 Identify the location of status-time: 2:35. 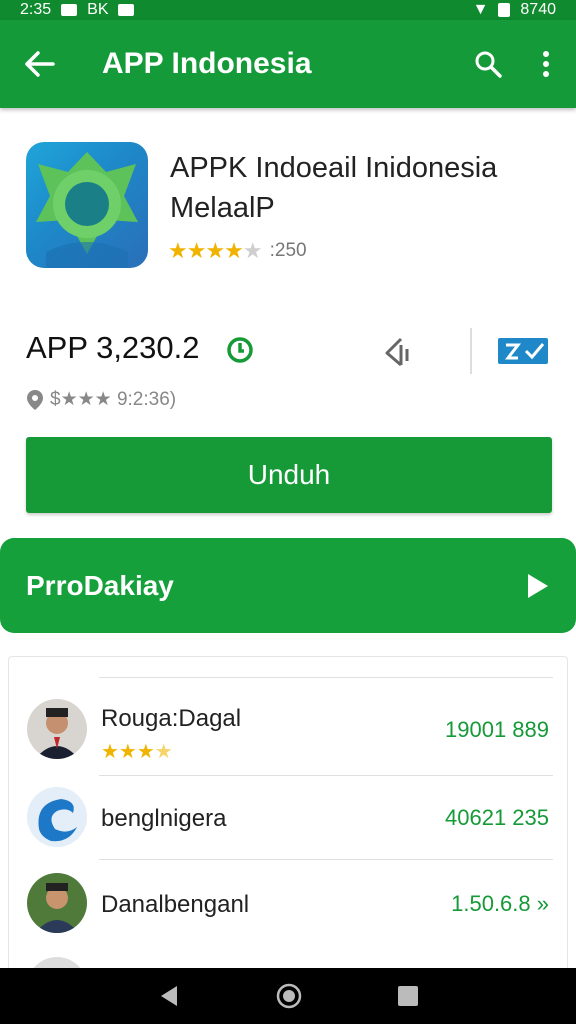
(36, 9).